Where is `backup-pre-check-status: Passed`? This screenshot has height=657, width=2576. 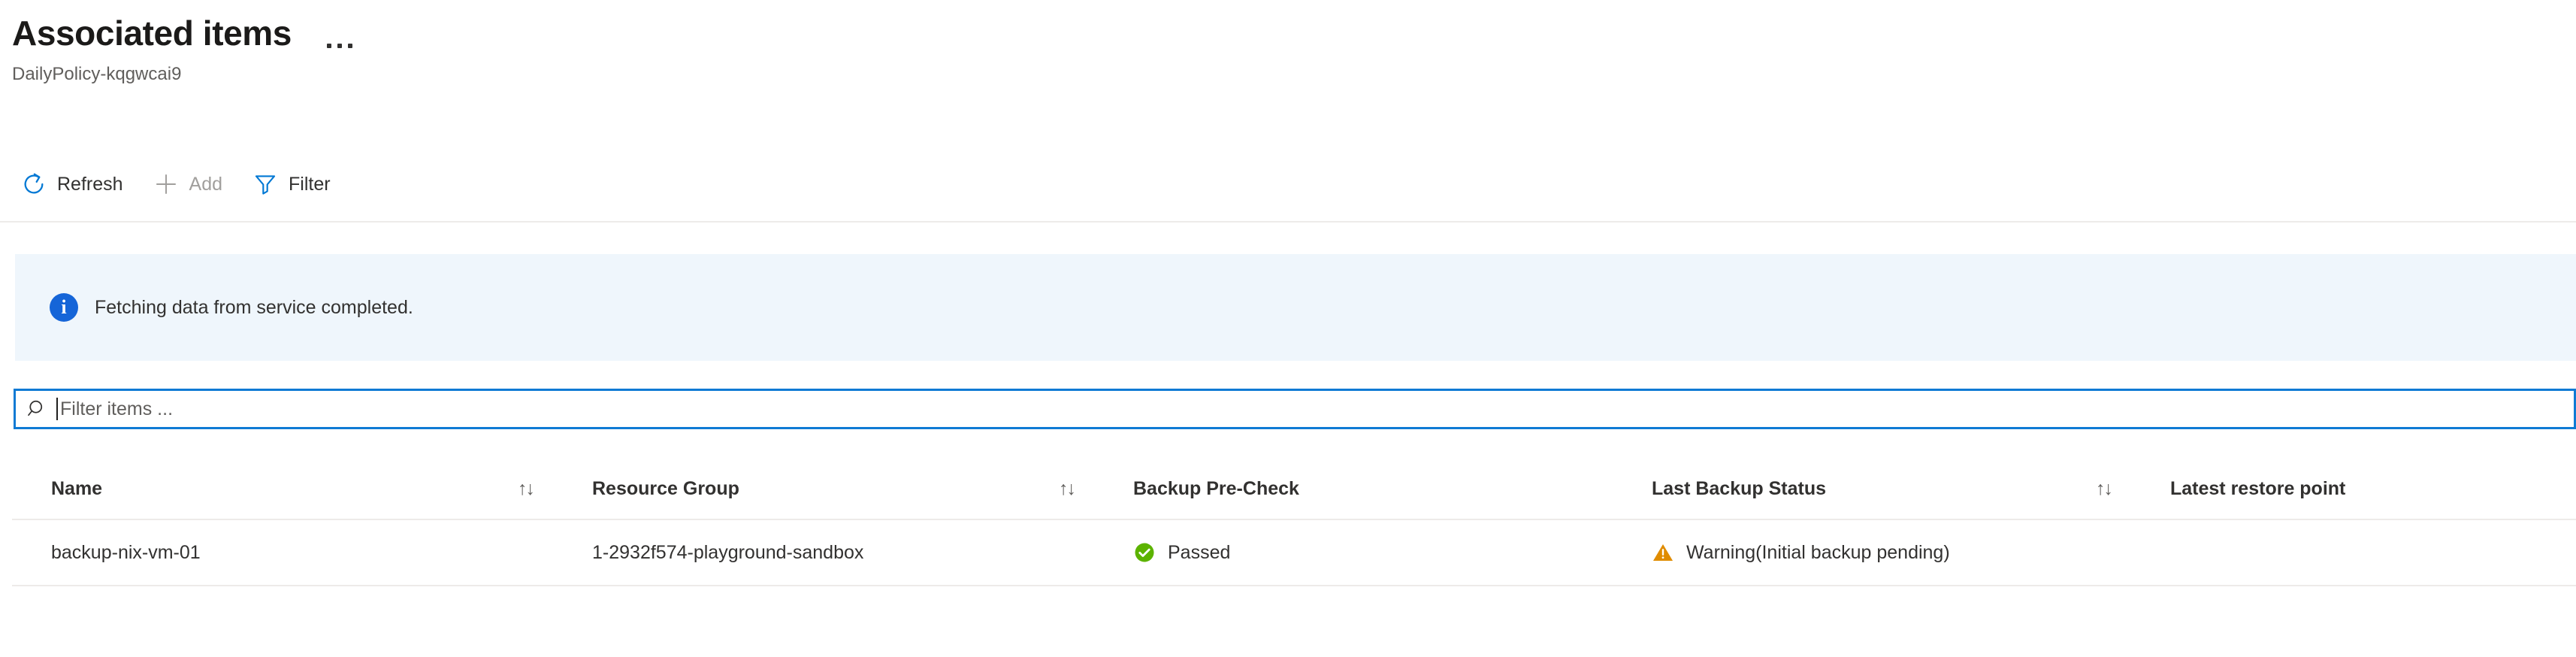
backup-pre-check-status: Passed is located at coordinates (1199, 552).